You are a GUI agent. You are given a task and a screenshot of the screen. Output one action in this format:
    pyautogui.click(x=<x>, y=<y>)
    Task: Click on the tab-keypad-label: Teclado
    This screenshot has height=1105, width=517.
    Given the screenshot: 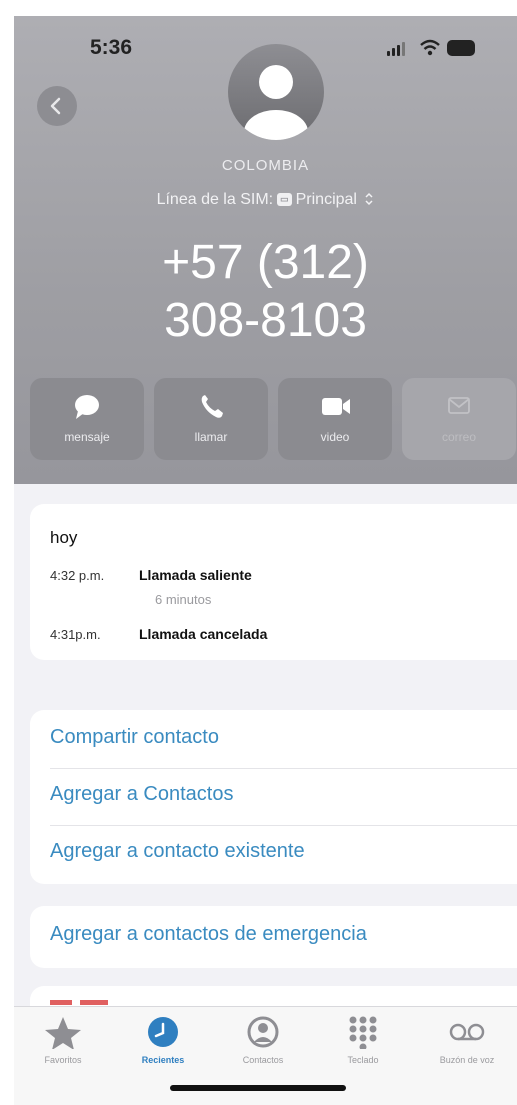 What is the action you would take?
    pyautogui.click(x=363, y=1060)
    